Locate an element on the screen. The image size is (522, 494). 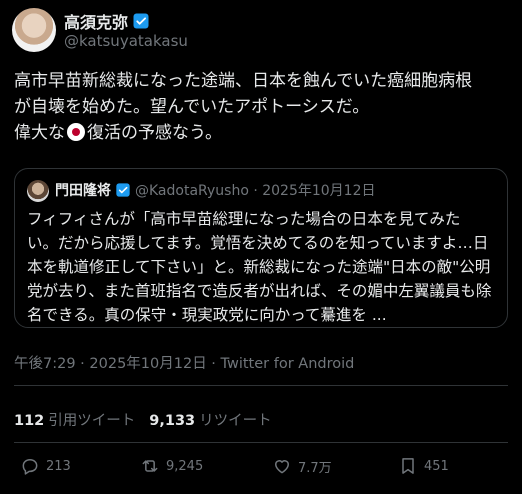
retweets-label: リツイート is located at coordinates (235, 421).